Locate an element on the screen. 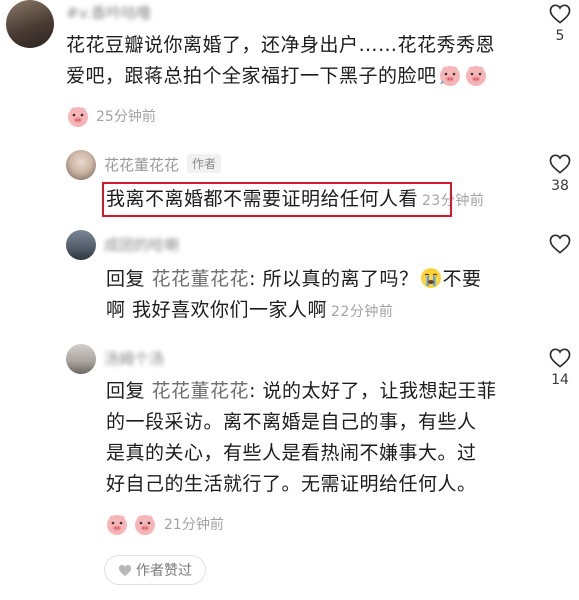 This screenshot has width=579, height=600. like-button is located at coordinates (559, 244).